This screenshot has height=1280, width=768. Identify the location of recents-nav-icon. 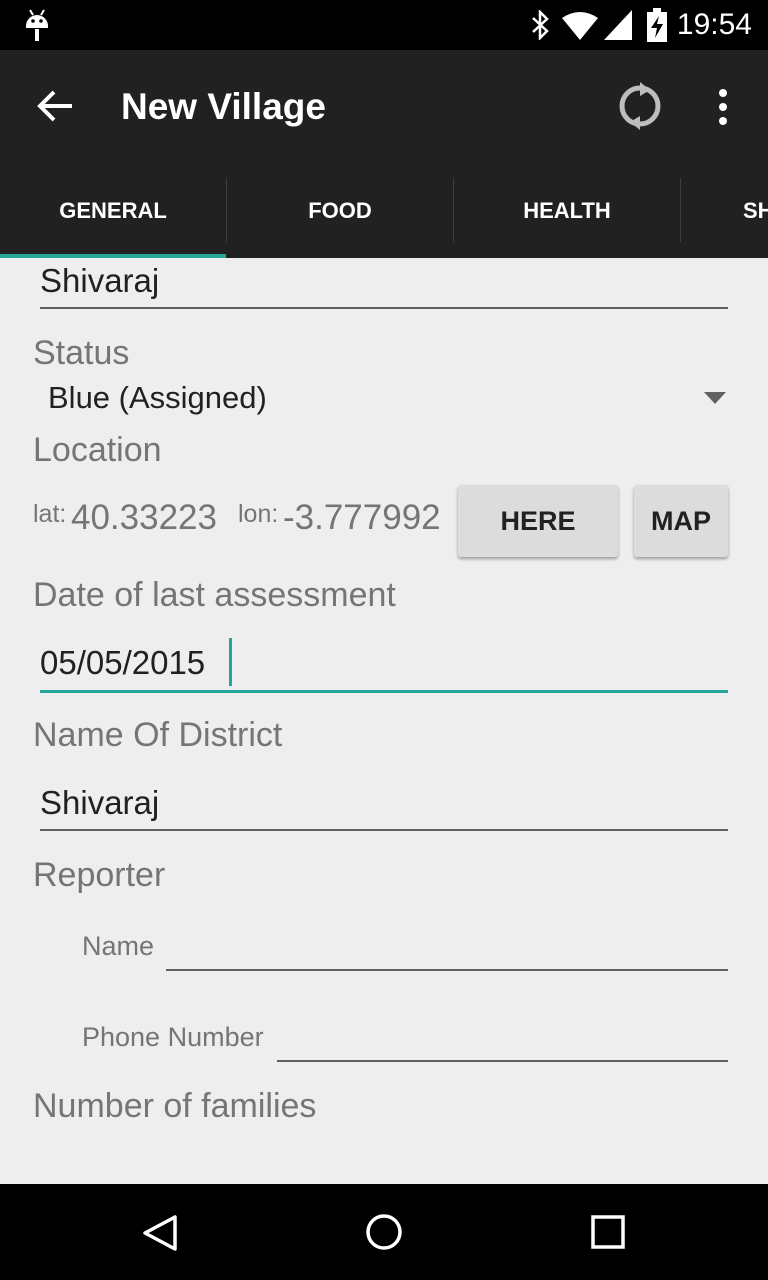
(608, 1232).